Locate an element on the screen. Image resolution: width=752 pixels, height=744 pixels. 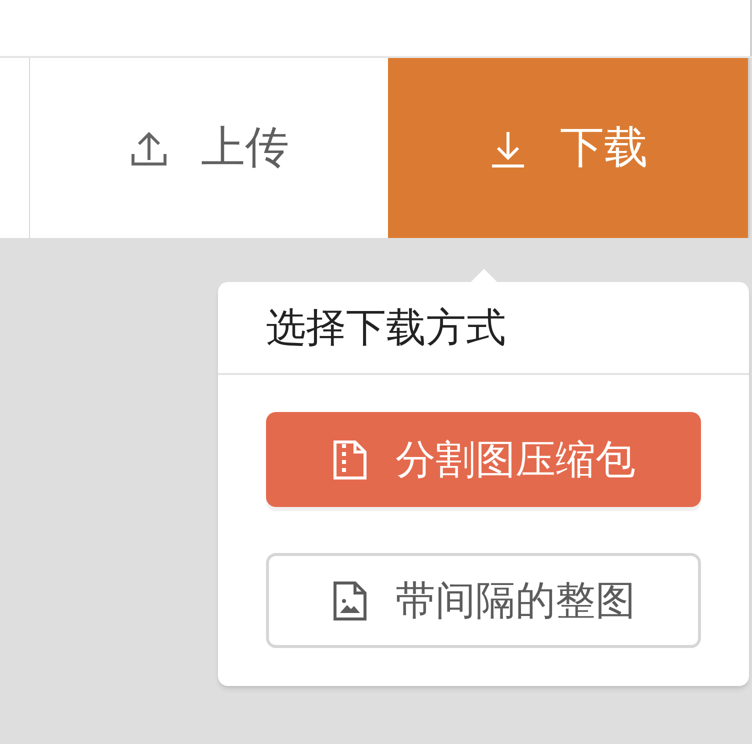
image-file-icon is located at coordinates (350, 600).